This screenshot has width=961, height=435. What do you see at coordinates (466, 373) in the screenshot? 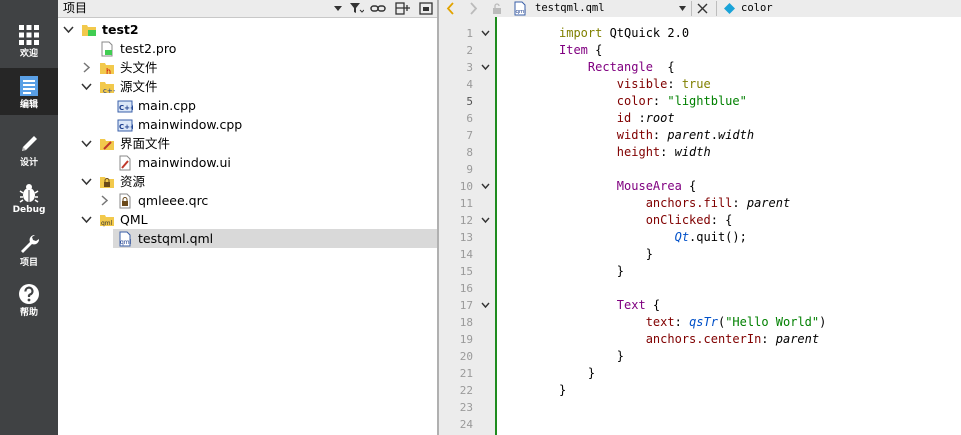
I see `line-number: 21` at bounding box center [466, 373].